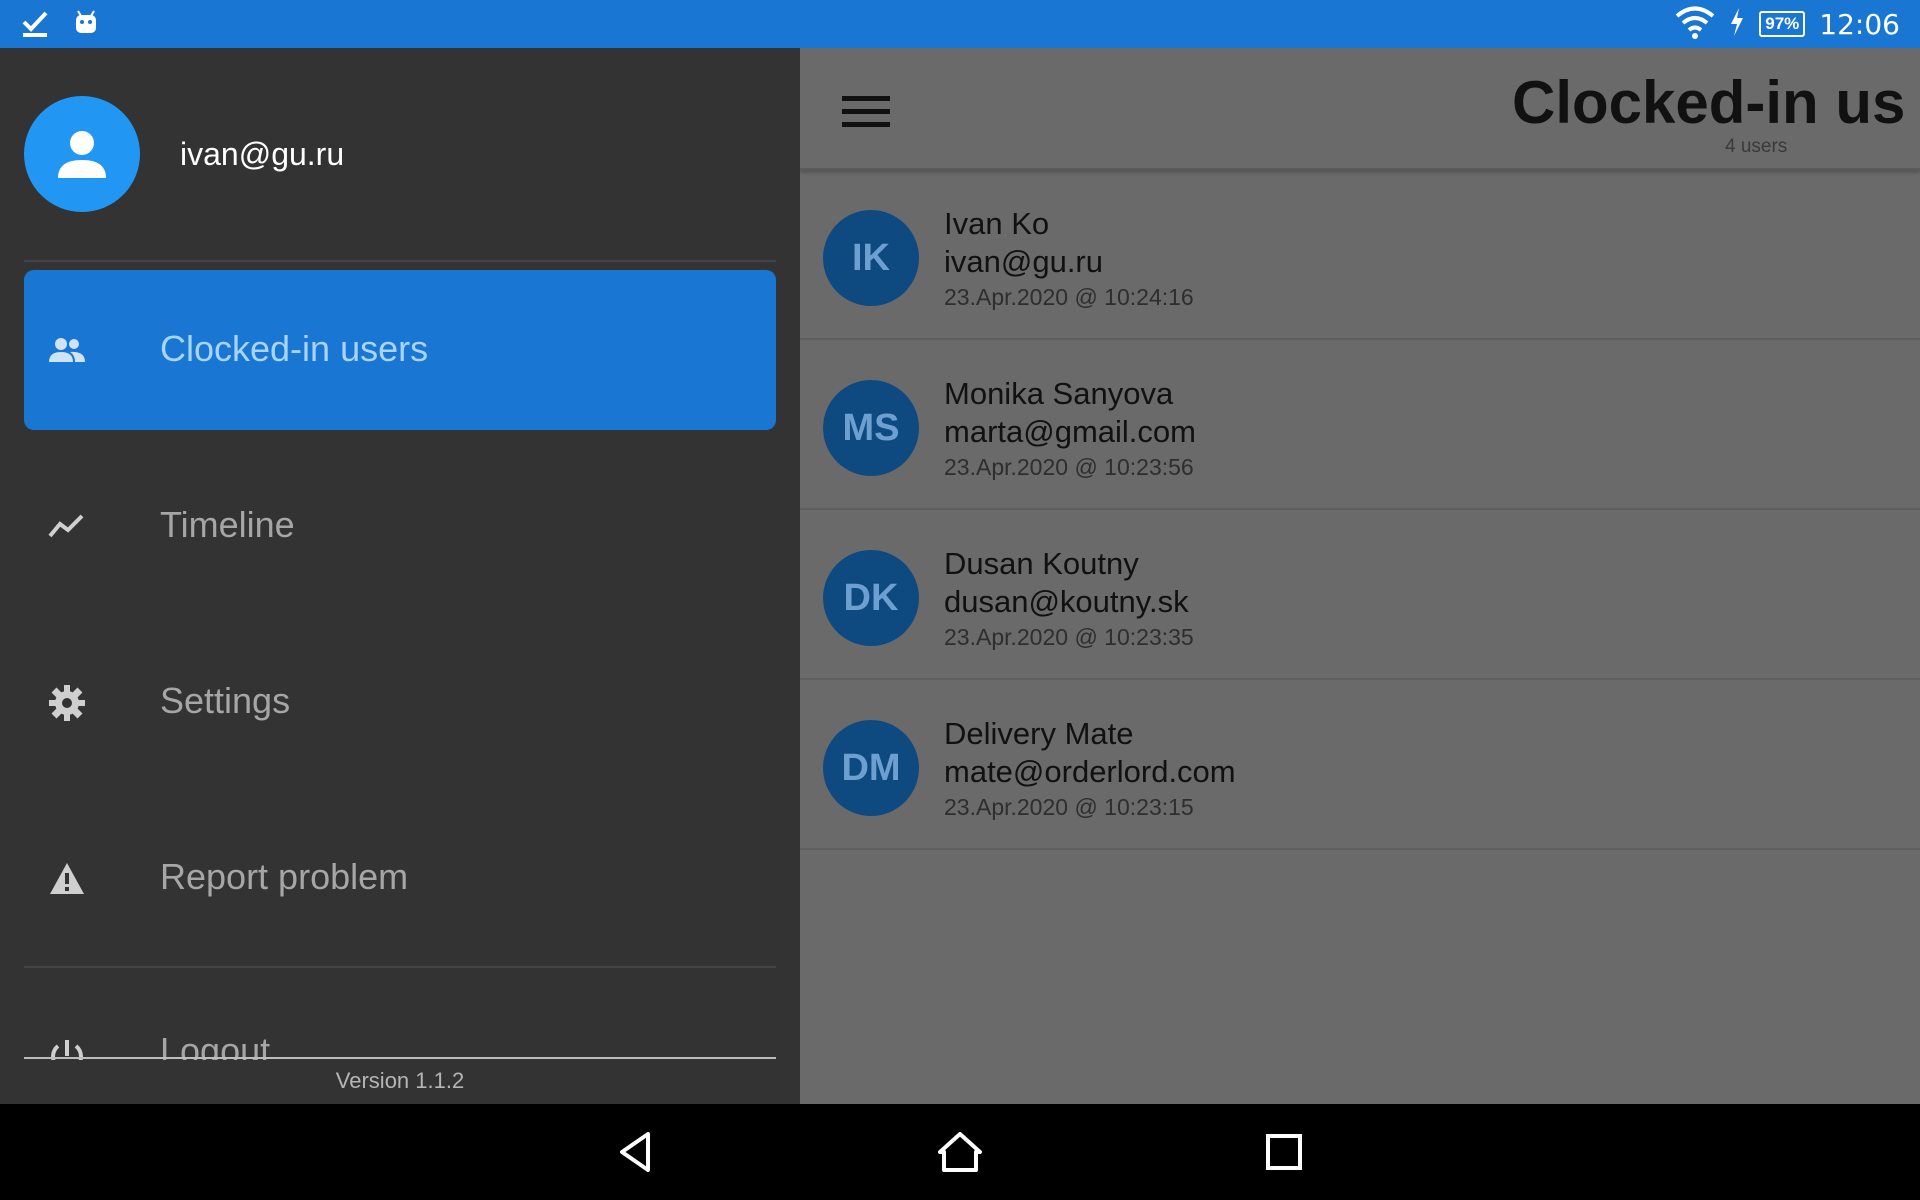 The width and height of the screenshot is (1920, 1200). Describe the element at coordinates (1069, 297) in the screenshot. I see `clock-in-time: 23.Apr.2020 @ 10:24:16` at that location.